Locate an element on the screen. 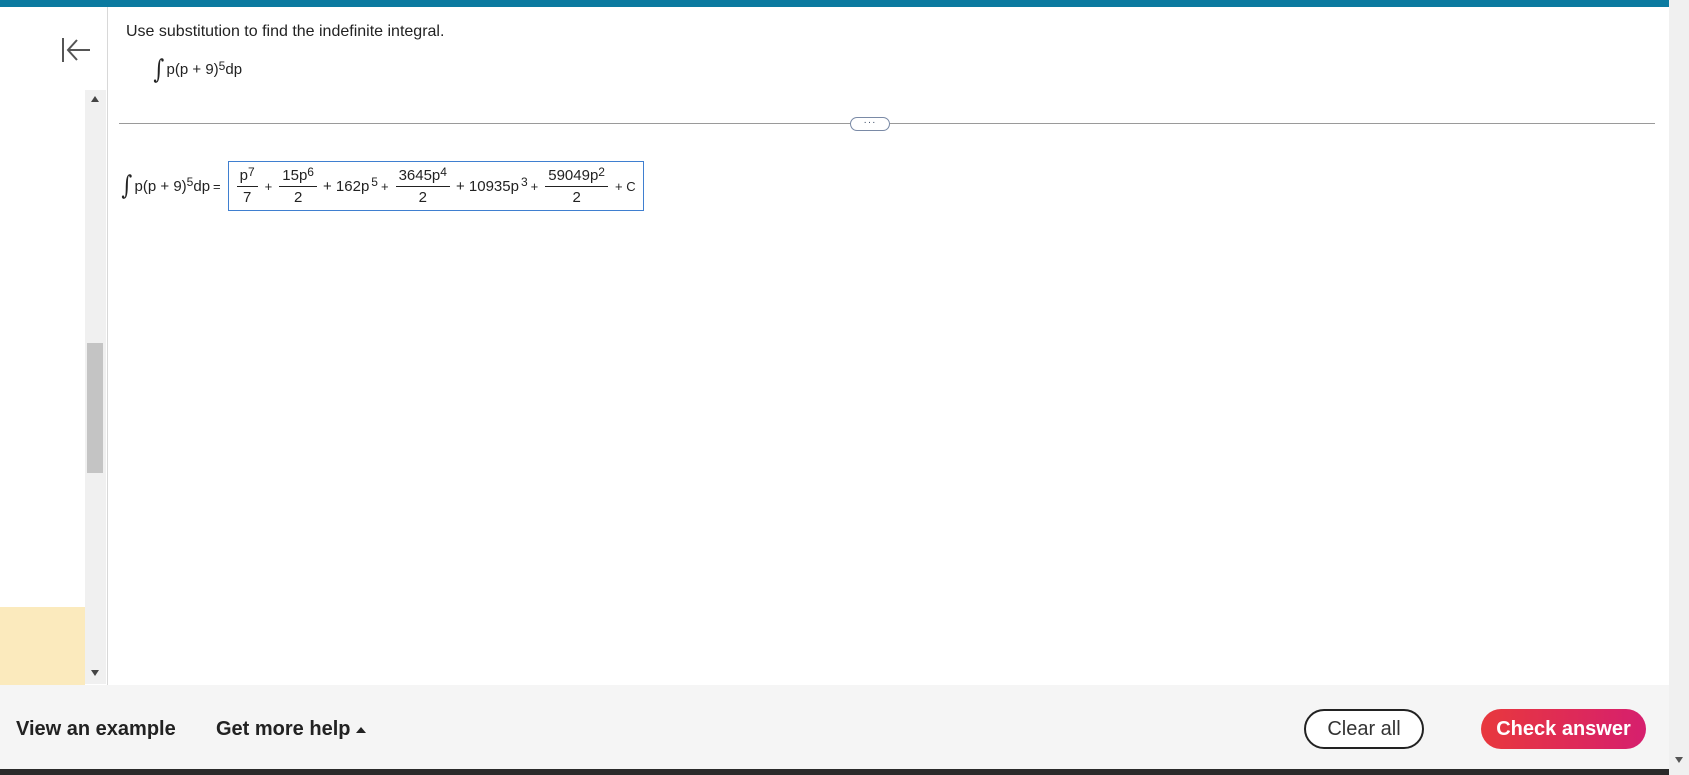  get-more-help-link: Get more help is located at coordinates (291, 729).